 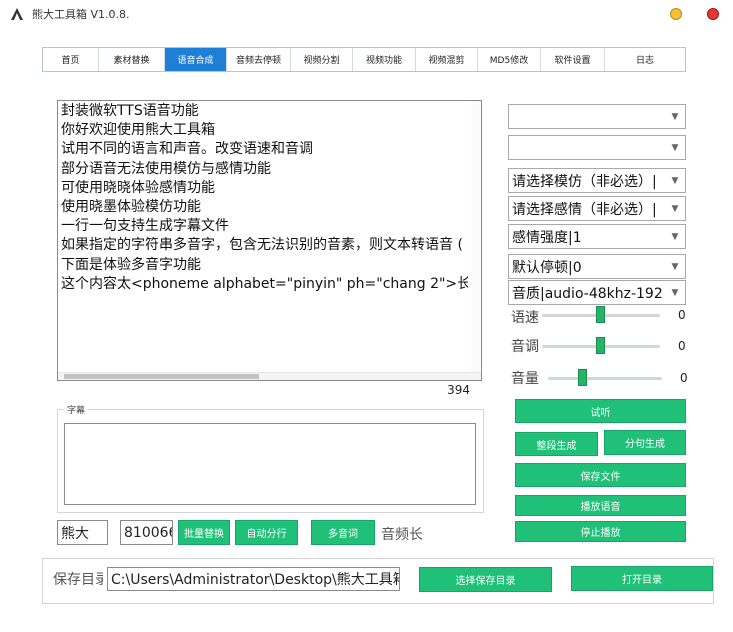 I want to click on text-line: 试用不同的语言和声音。改变语速和音调, so click(x=187, y=149).